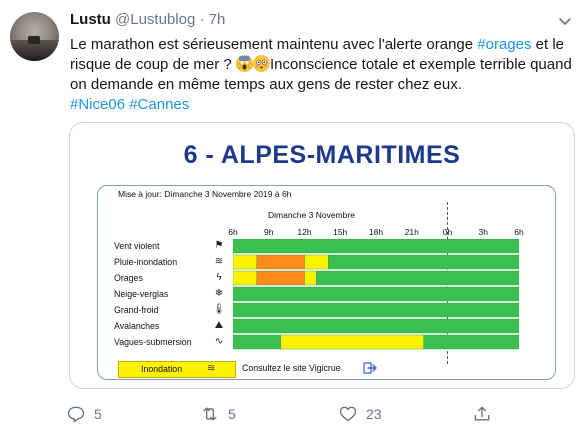 The width and height of the screenshot is (586, 432). I want to click on day-label: Dimanche 3 Novembre, so click(311, 215).